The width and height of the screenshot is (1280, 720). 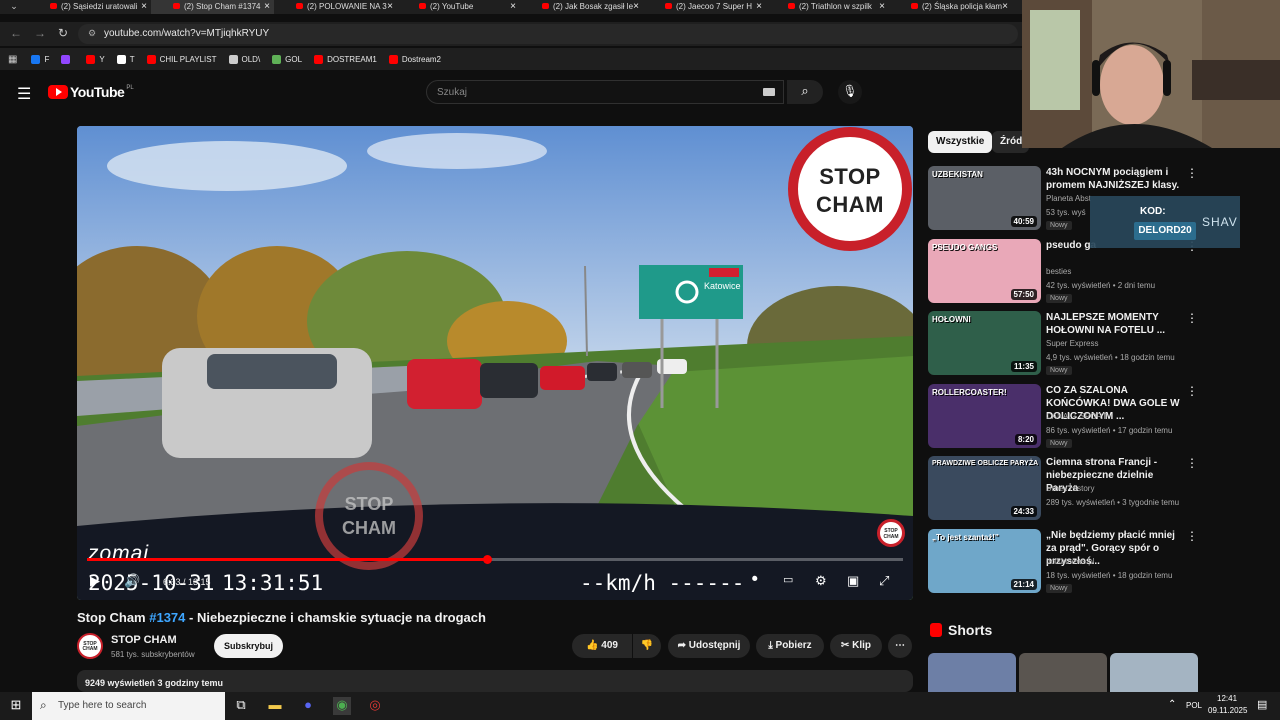 I want to click on channel-watermark-logo: STOP CHAM, so click(x=891, y=533).